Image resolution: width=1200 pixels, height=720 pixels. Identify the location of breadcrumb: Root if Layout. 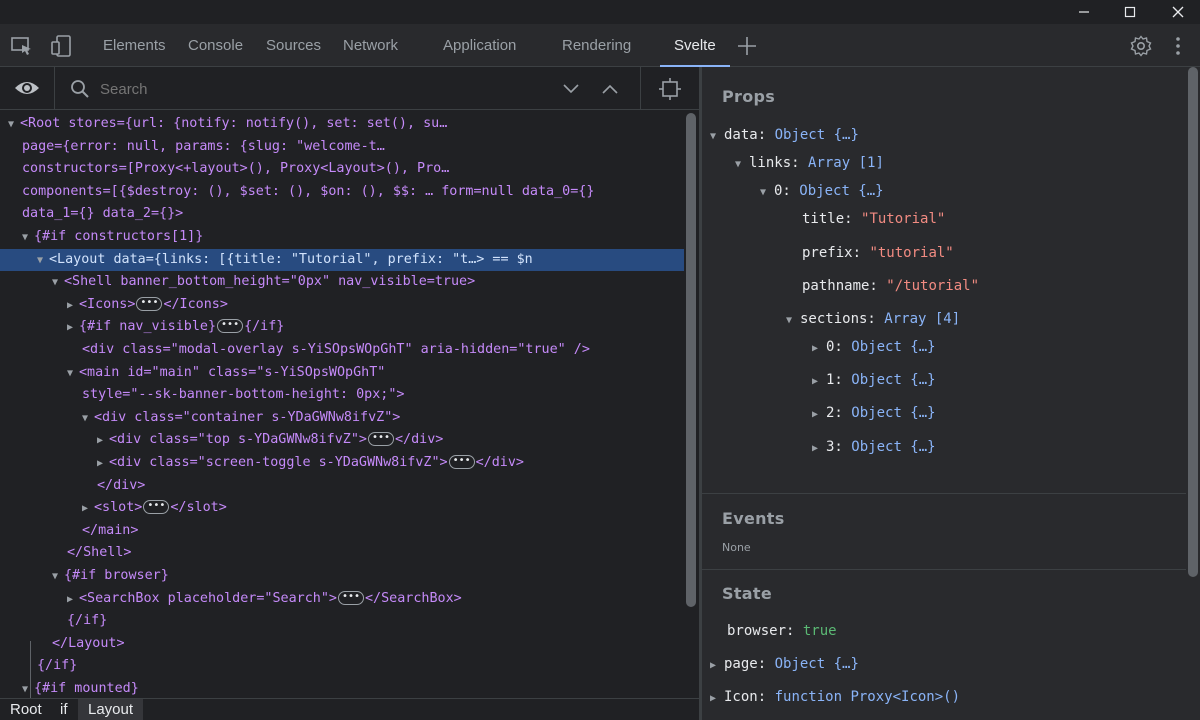
(349, 709).